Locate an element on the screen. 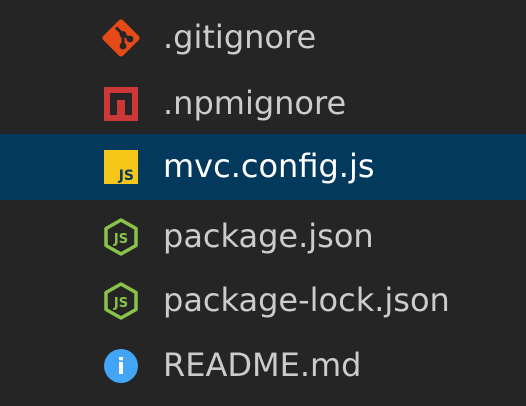  file-label: .gitignore is located at coordinates (240, 37).